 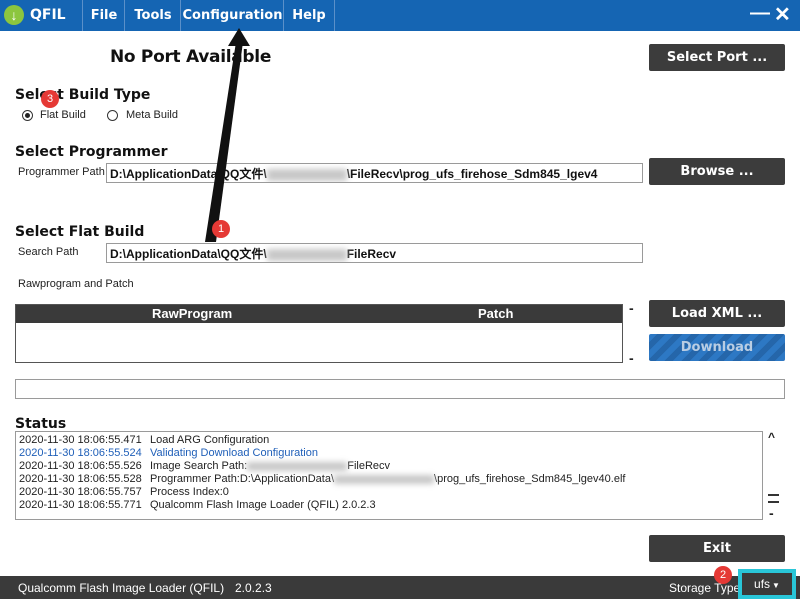 What do you see at coordinates (227, 135) in the screenshot?
I see `annotation-arrow` at bounding box center [227, 135].